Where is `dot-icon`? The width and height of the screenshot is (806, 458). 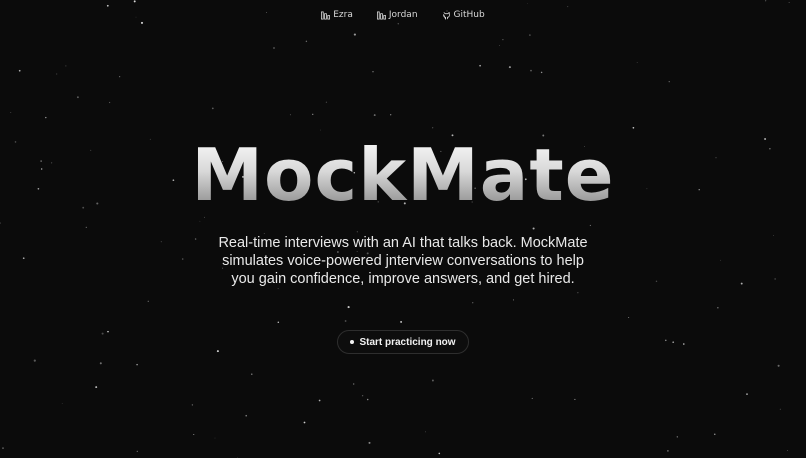
dot-icon is located at coordinates (352, 342).